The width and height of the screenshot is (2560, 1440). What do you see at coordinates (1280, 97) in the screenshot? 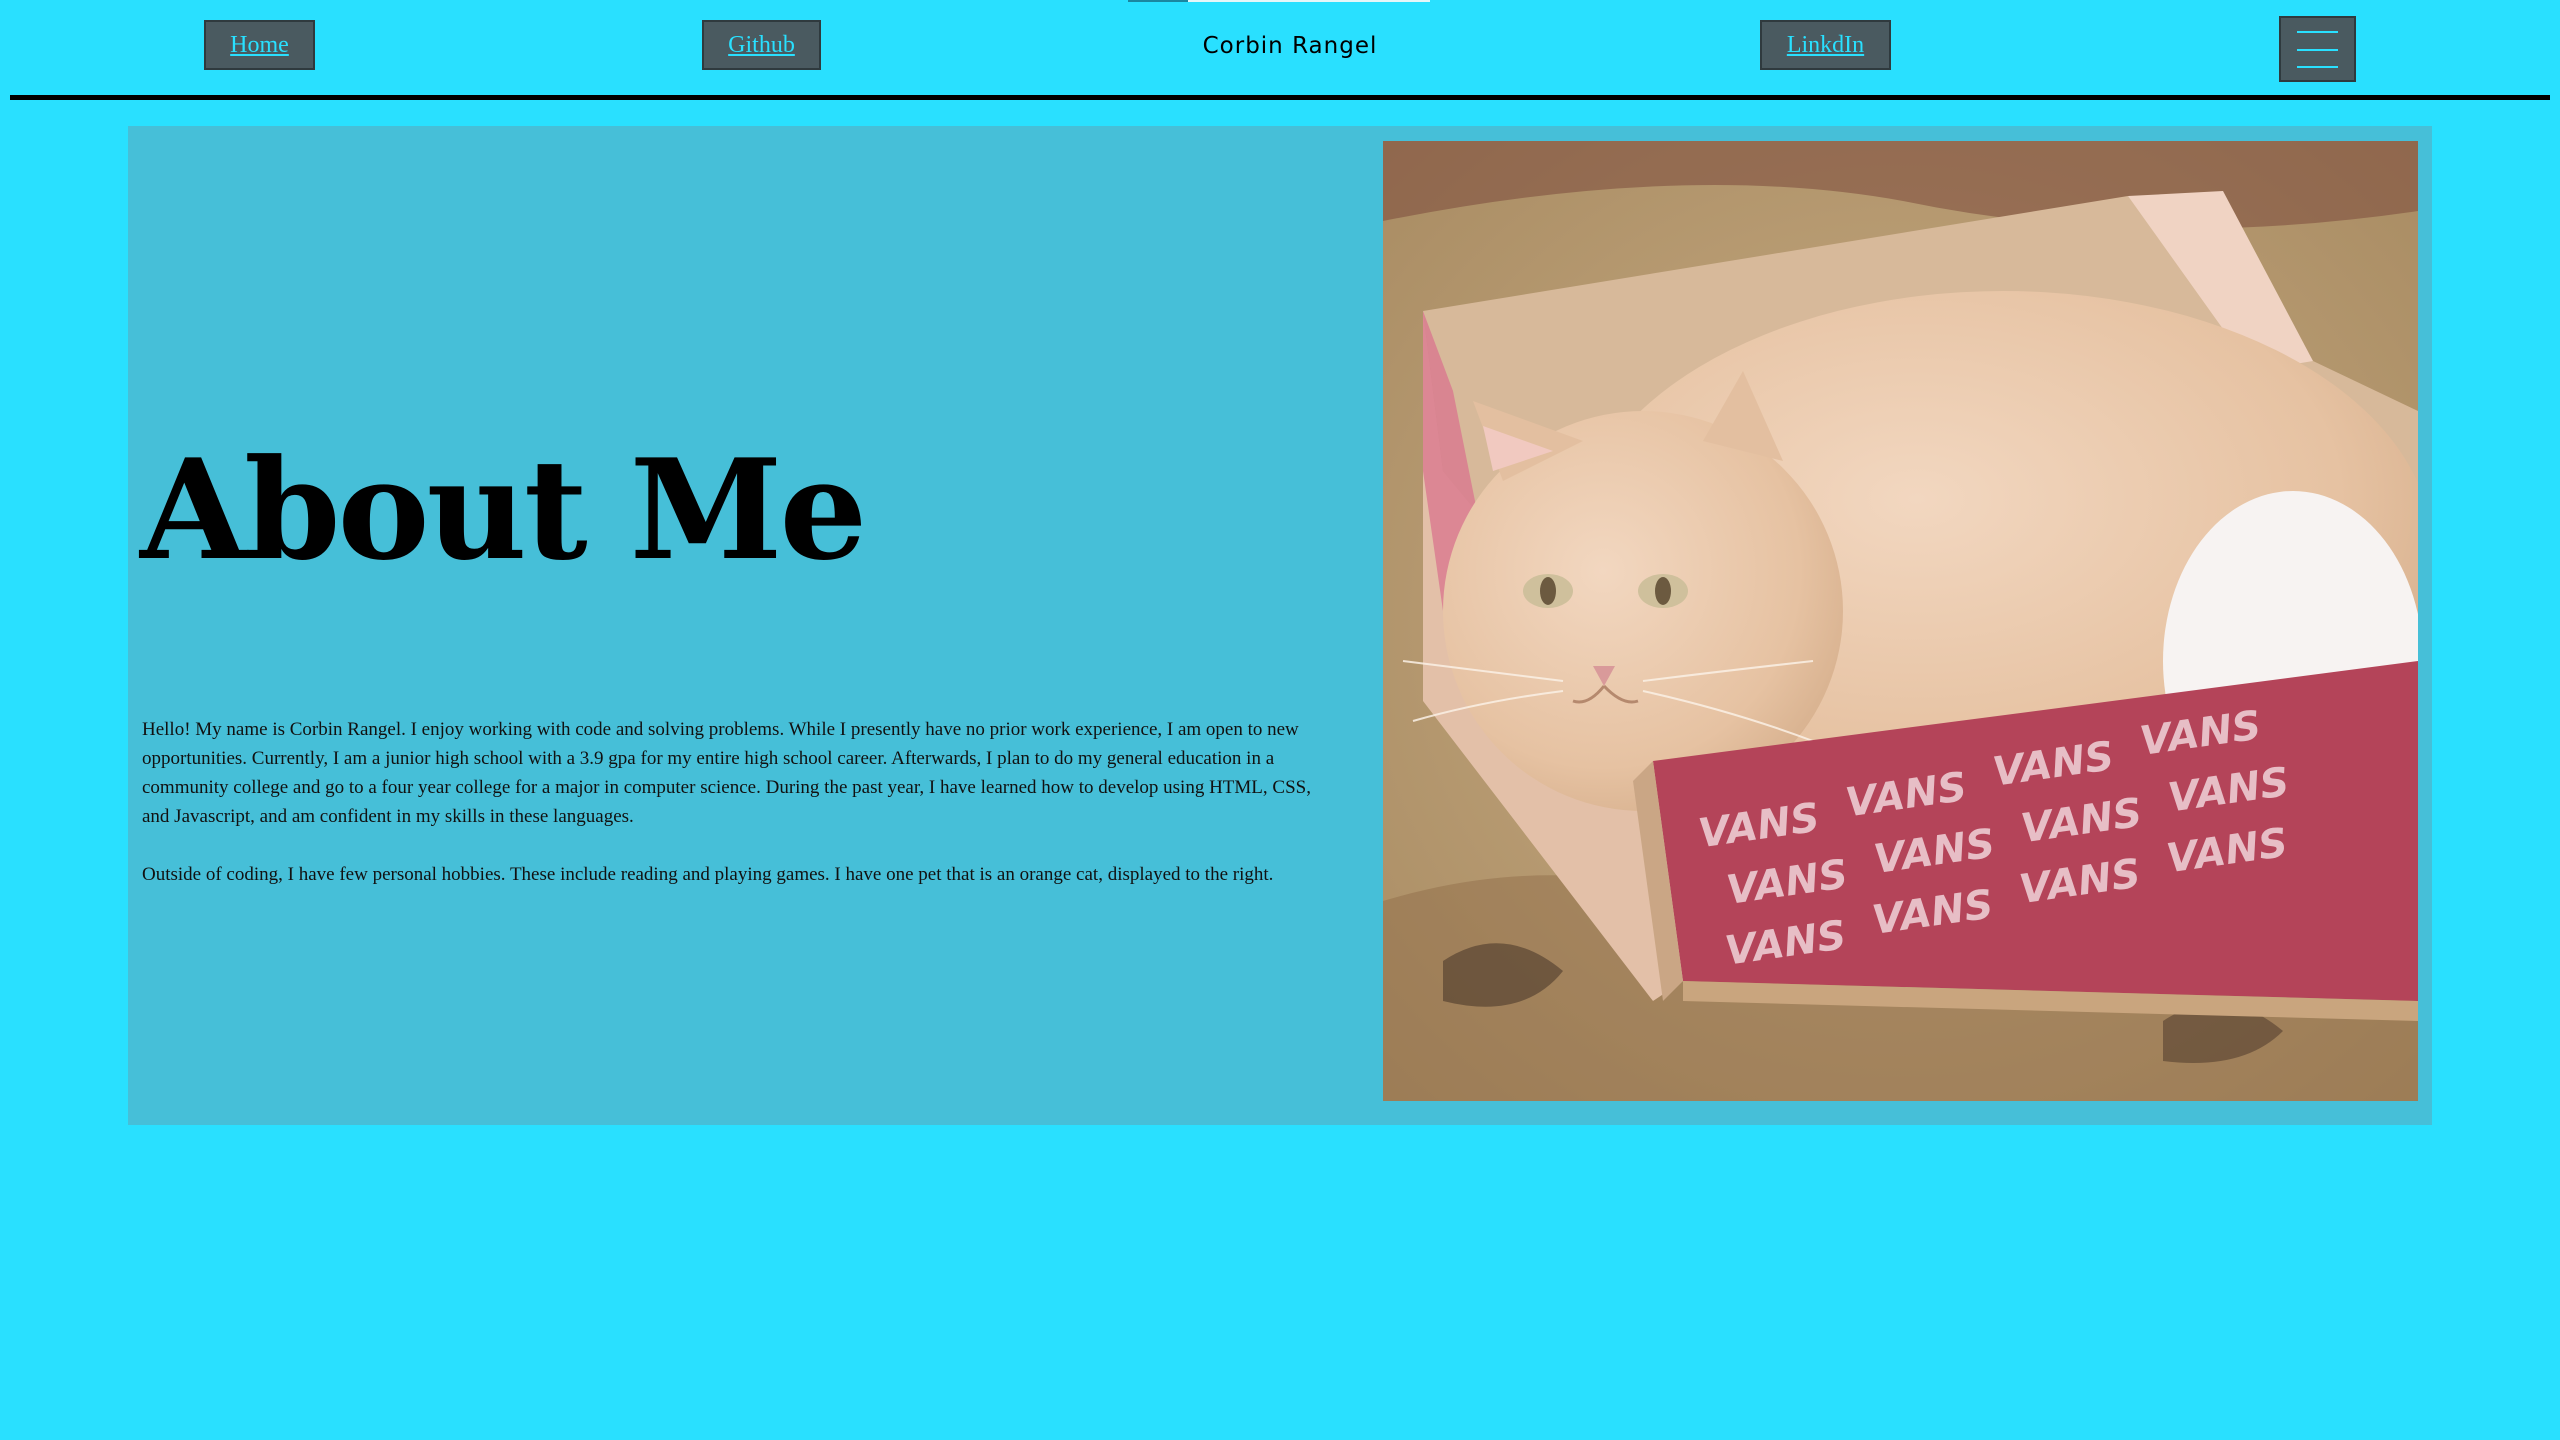
I see `nav-divider` at bounding box center [1280, 97].